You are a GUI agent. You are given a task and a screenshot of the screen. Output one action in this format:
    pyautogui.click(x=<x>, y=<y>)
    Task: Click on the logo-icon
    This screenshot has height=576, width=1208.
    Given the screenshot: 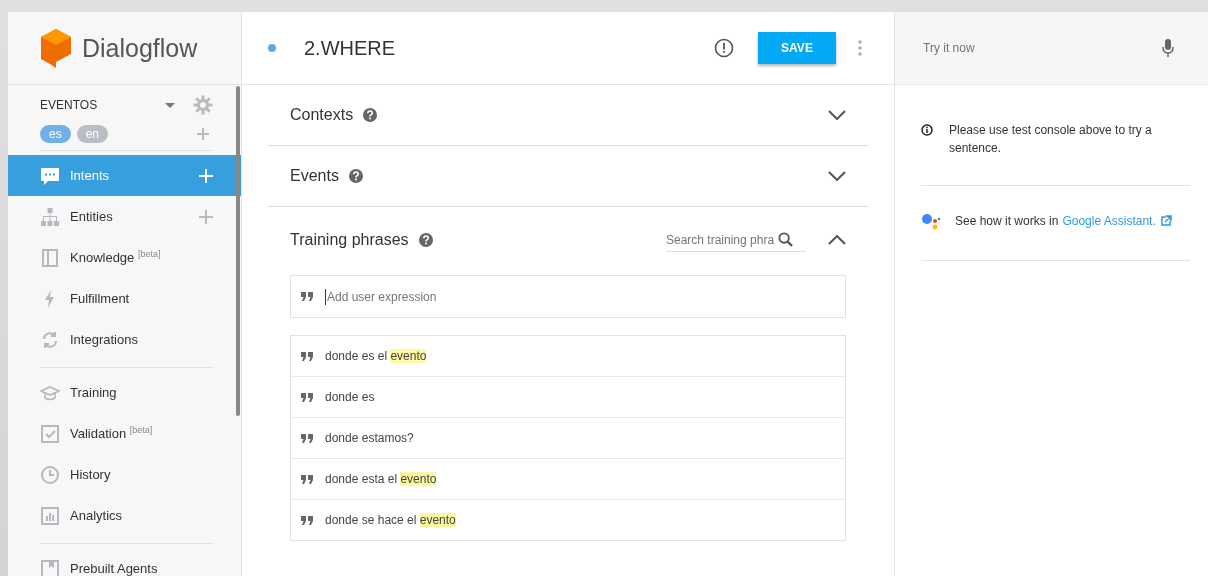 What is the action you would take?
    pyautogui.click(x=56, y=48)
    